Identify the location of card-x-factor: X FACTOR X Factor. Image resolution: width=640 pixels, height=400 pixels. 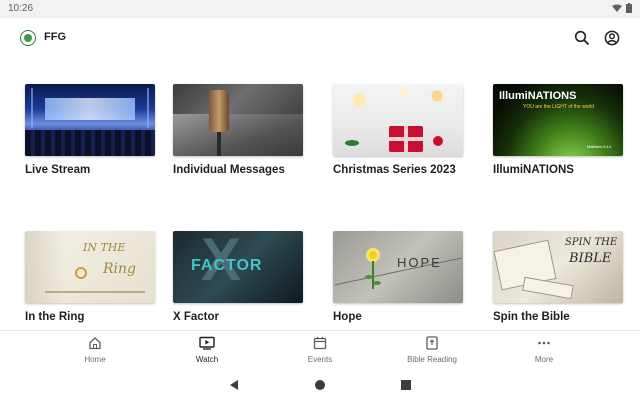
(238, 277).